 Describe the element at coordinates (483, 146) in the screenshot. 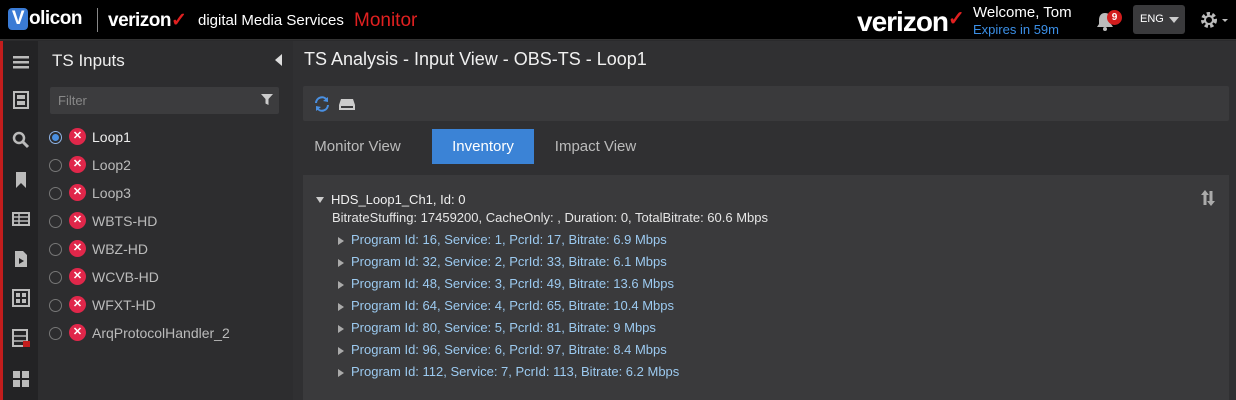

I see `tab-inventory: Inventory` at that location.